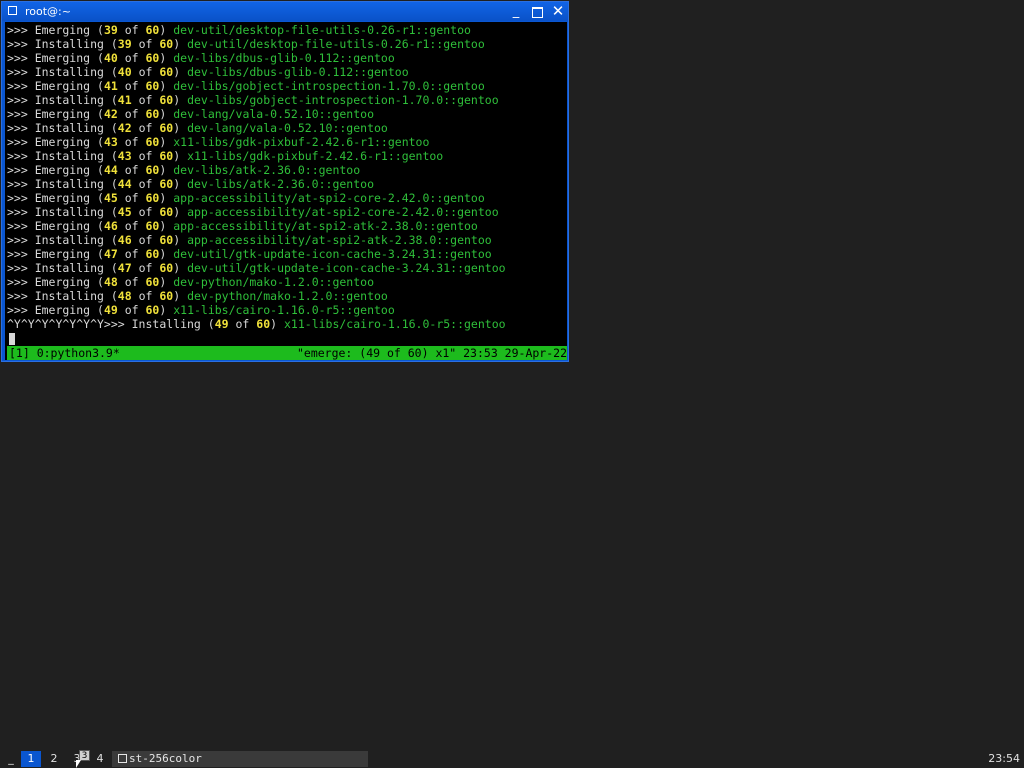 This screenshot has width=1024, height=768. What do you see at coordinates (110, 30) in the screenshot?
I see `line-n: 39` at bounding box center [110, 30].